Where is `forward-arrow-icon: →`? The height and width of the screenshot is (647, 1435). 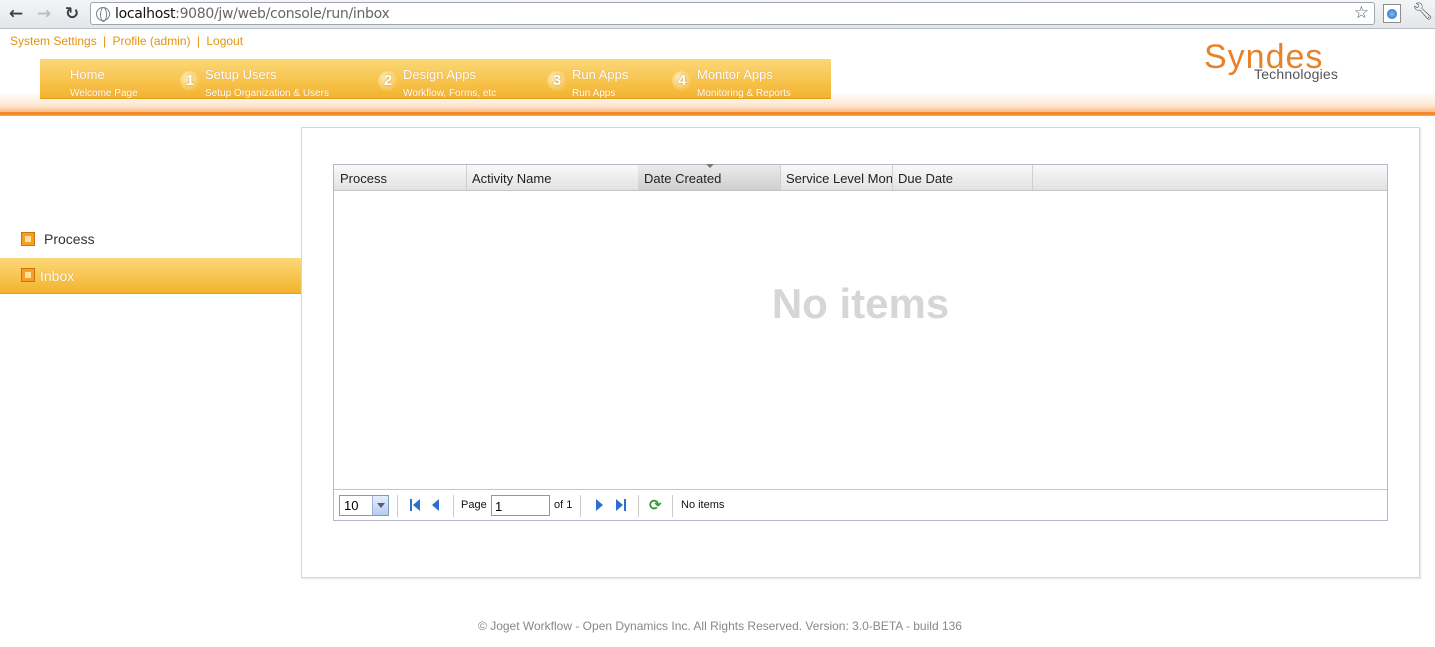 forward-arrow-icon: → is located at coordinates (44, 14).